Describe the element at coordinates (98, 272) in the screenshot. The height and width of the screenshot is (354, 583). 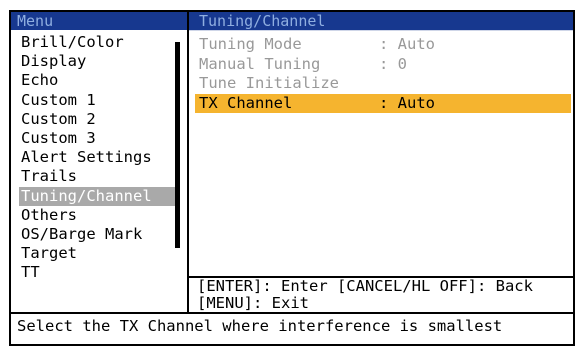
I see `menu-item-tt: TT` at that location.